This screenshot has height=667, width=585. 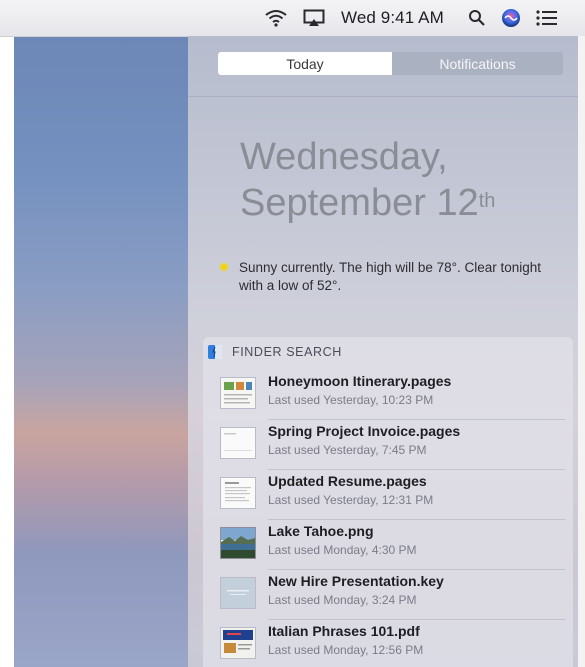 I want to click on widget-title: FINDER SEARCH, so click(x=287, y=352).